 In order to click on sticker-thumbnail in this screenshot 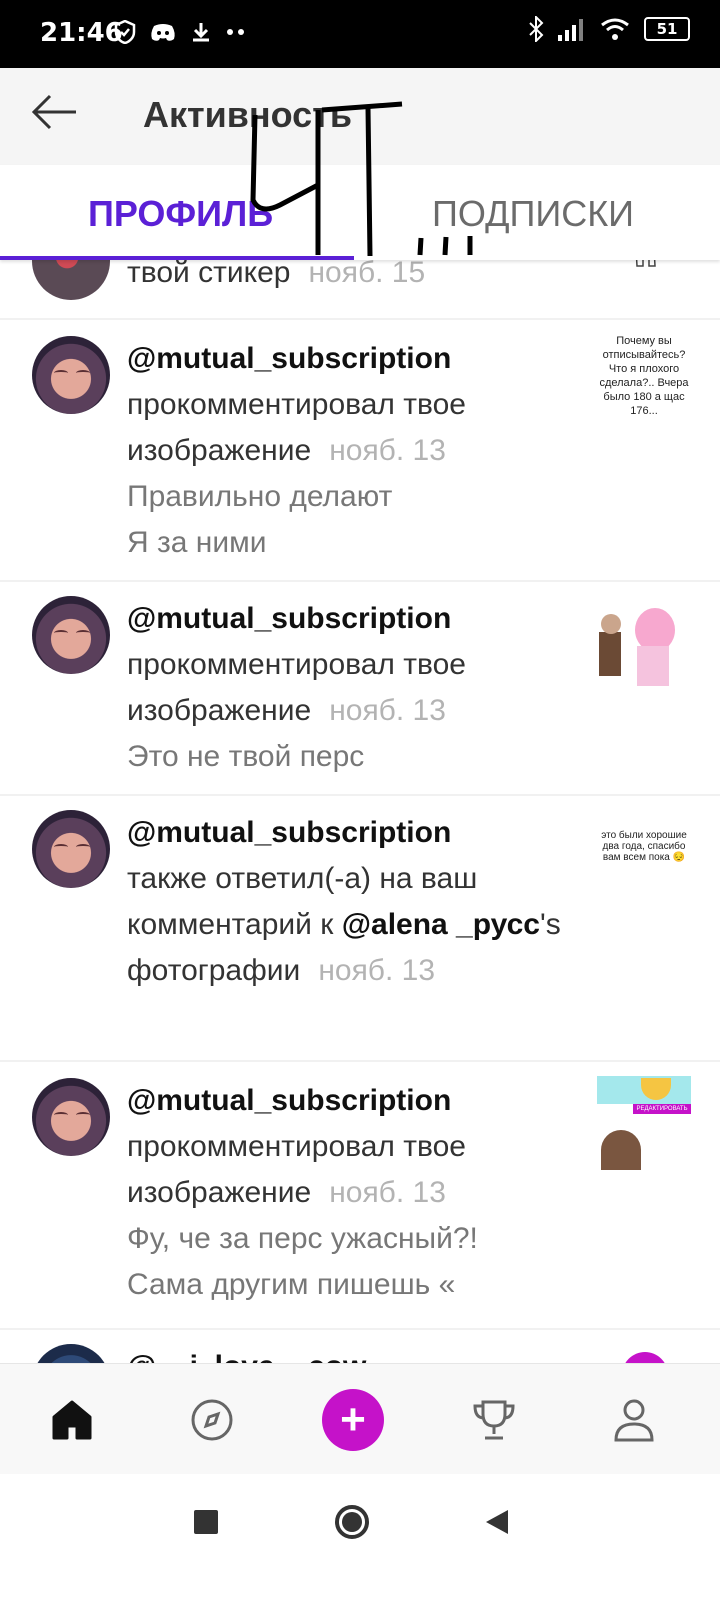, I will do `click(644, 292)`.